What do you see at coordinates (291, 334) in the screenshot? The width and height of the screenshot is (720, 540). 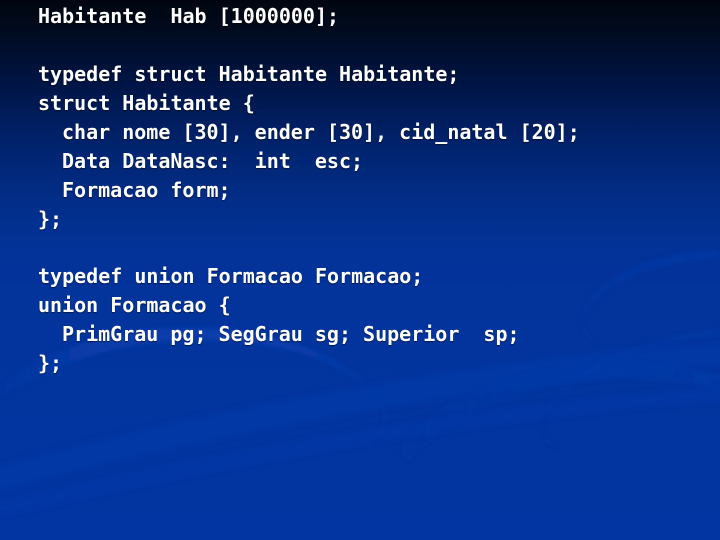 I see `code-line: PrimGrau pg; SegGrau sg; Superior sp;` at bounding box center [291, 334].